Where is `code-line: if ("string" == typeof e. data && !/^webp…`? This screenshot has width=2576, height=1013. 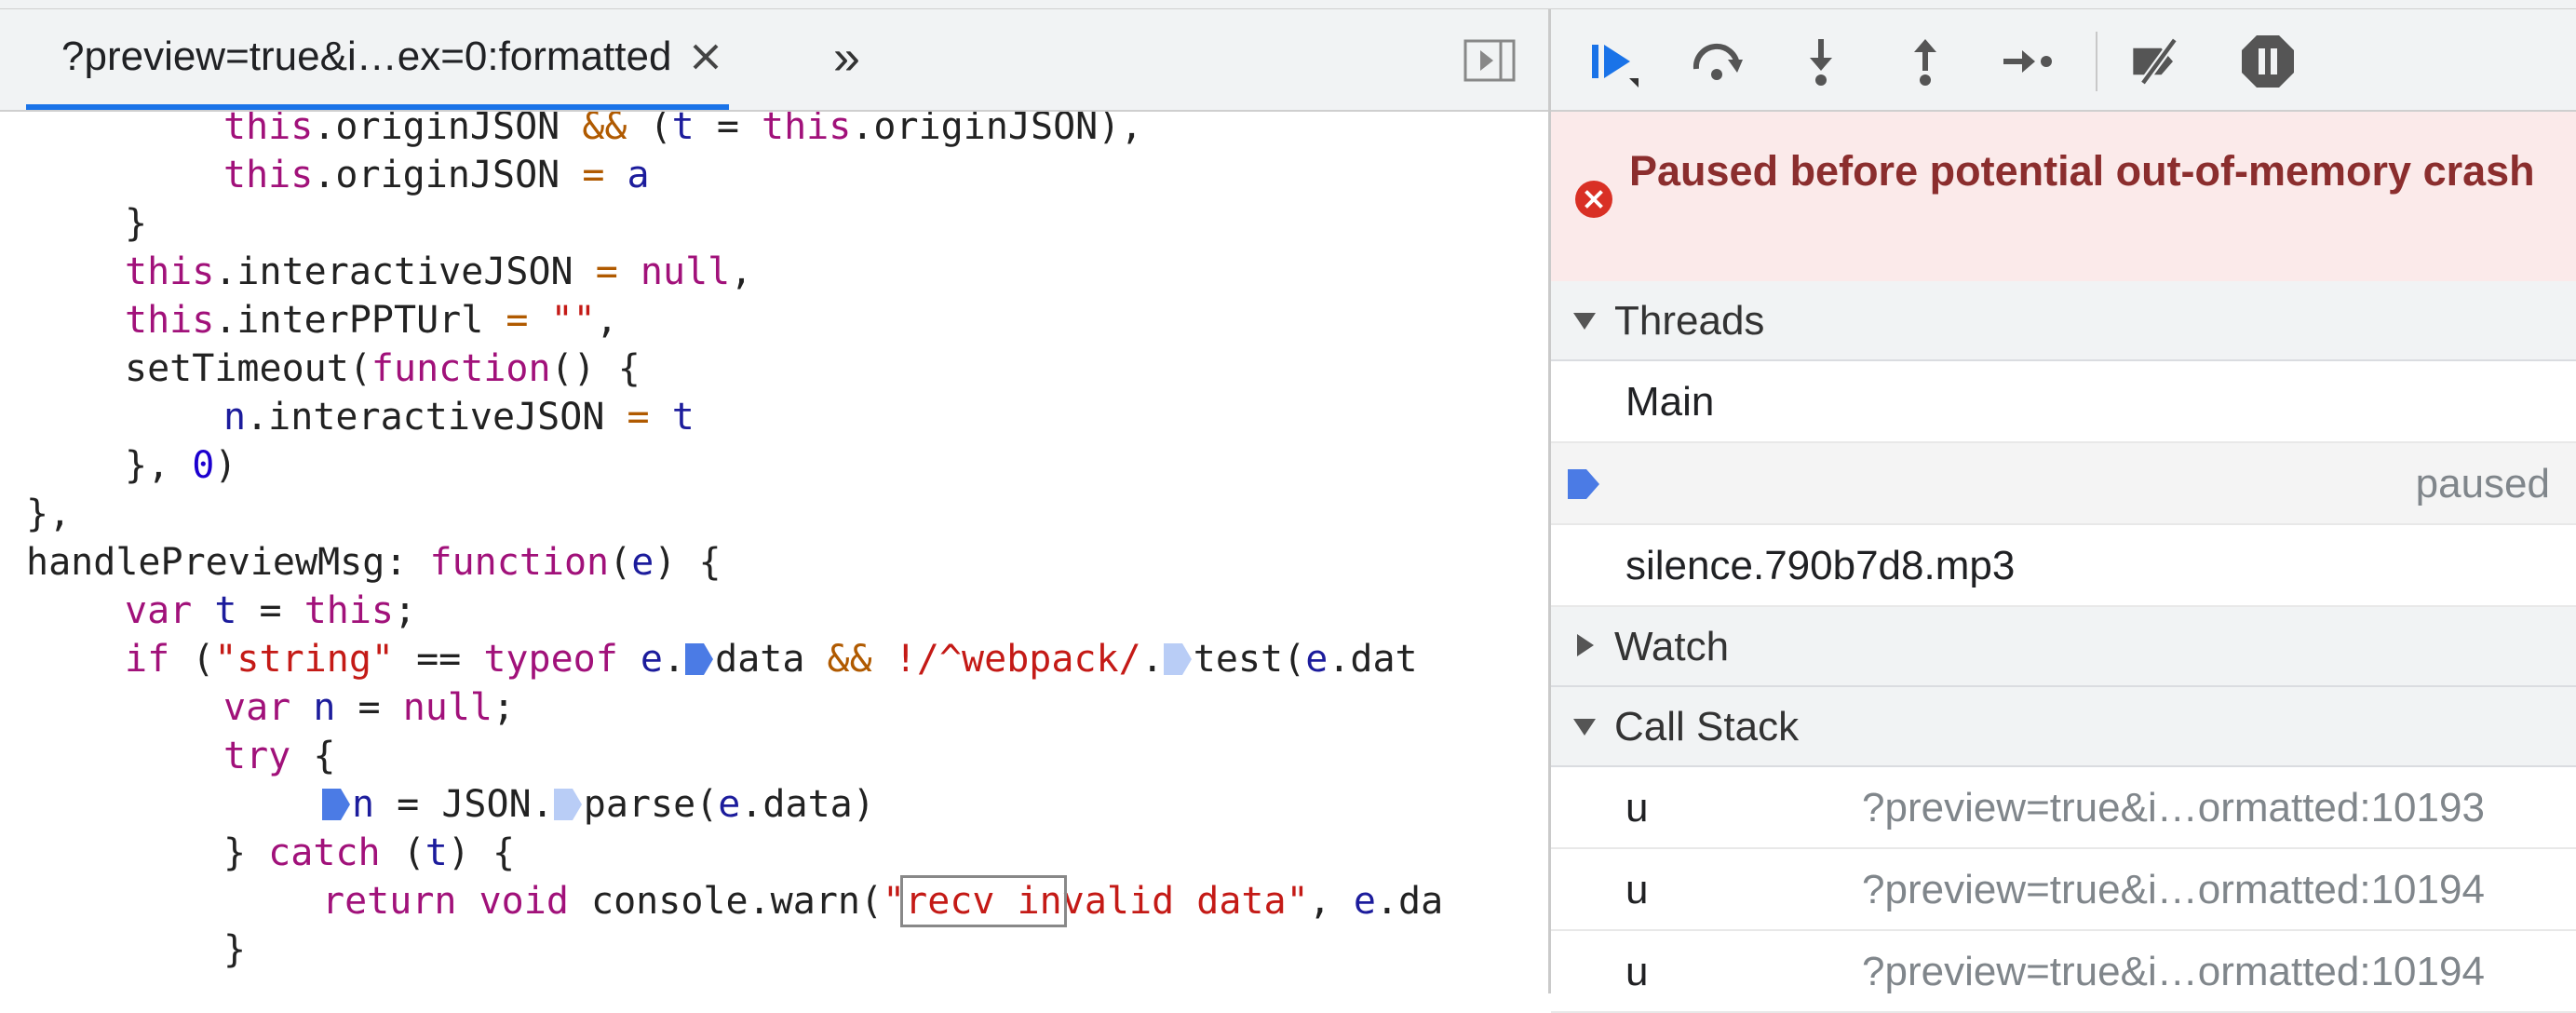
code-line: if ("string" == typeof e. data && !/^webp… is located at coordinates (771, 659).